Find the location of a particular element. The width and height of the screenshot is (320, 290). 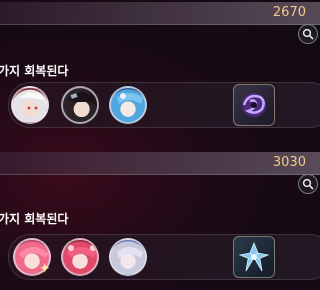

row-2-description: 가지 회복된다 is located at coordinates (34, 219).